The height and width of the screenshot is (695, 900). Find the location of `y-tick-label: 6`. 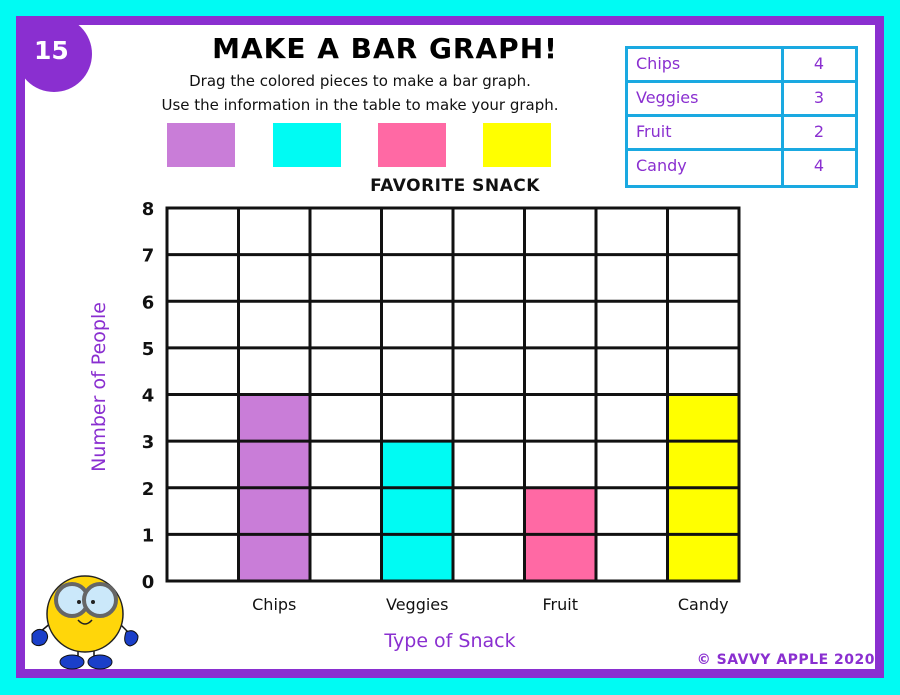

y-tick-label: 6 is located at coordinates (148, 302).